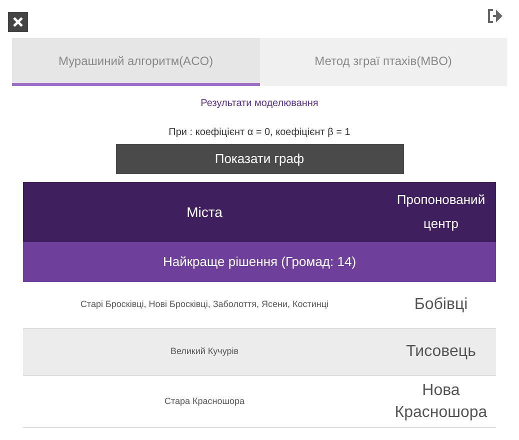  What do you see at coordinates (204, 351) in the screenshot?
I see `table-cell-text: Великий Кучурів` at bounding box center [204, 351].